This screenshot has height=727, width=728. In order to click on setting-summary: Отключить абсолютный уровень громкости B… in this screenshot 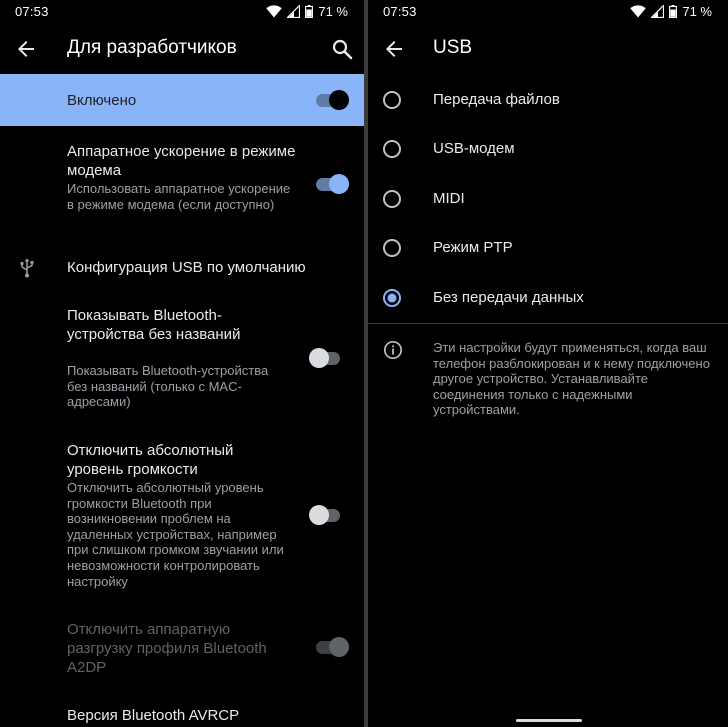, I will do `click(175, 534)`.